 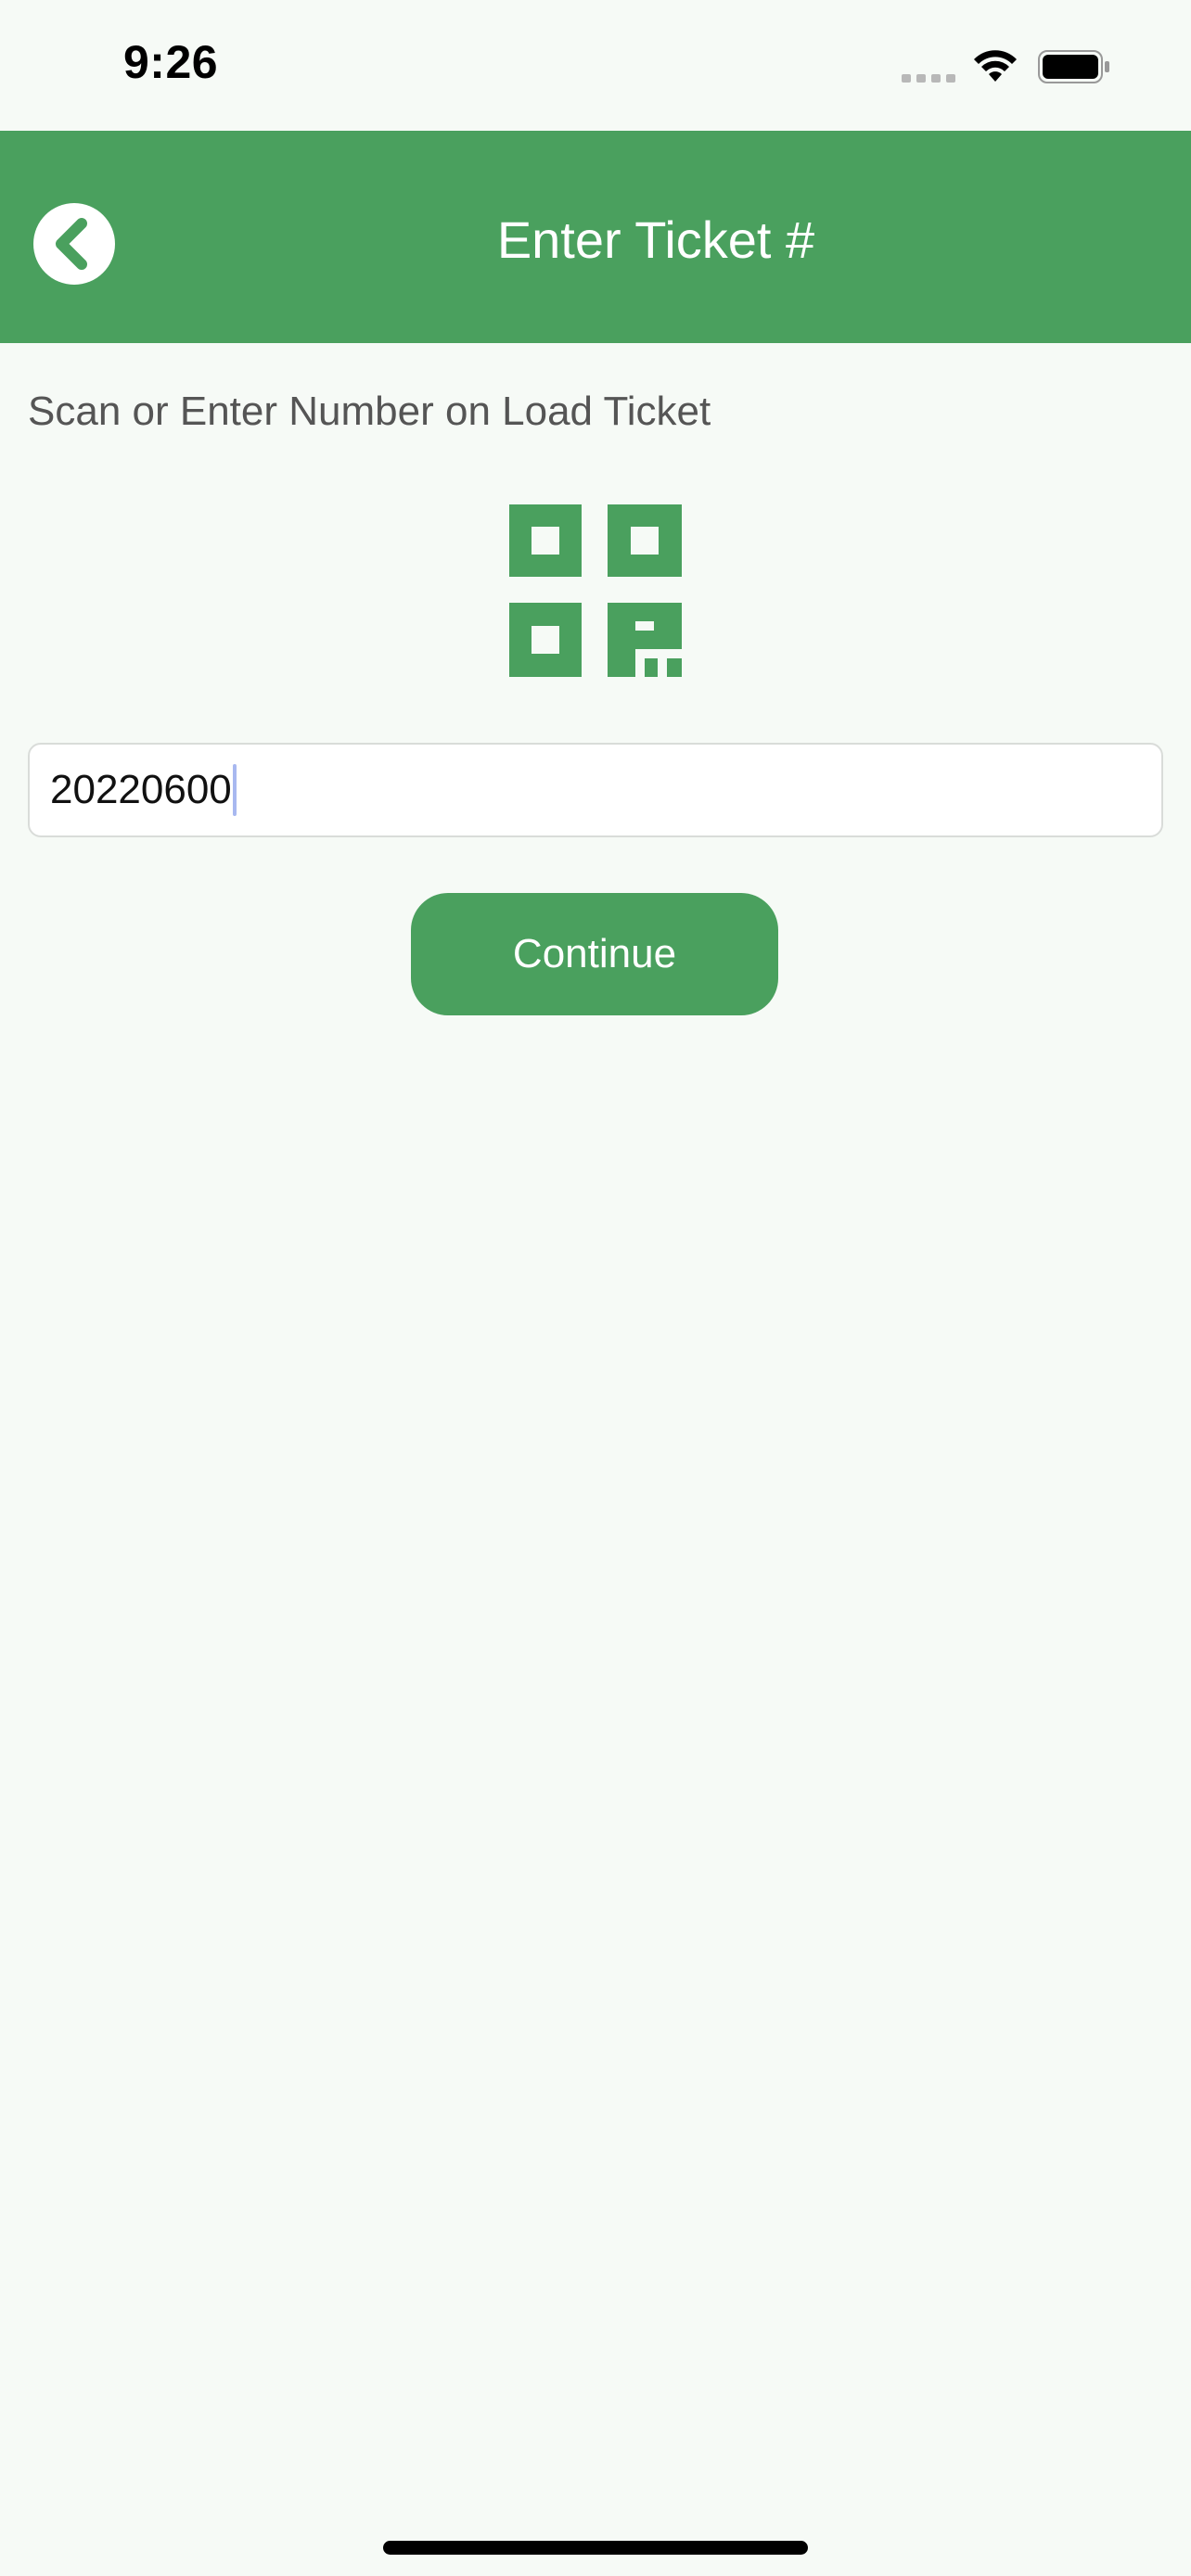 What do you see at coordinates (369, 411) in the screenshot?
I see `instruction-text: Scan or Enter Number on Load Ticket` at bounding box center [369, 411].